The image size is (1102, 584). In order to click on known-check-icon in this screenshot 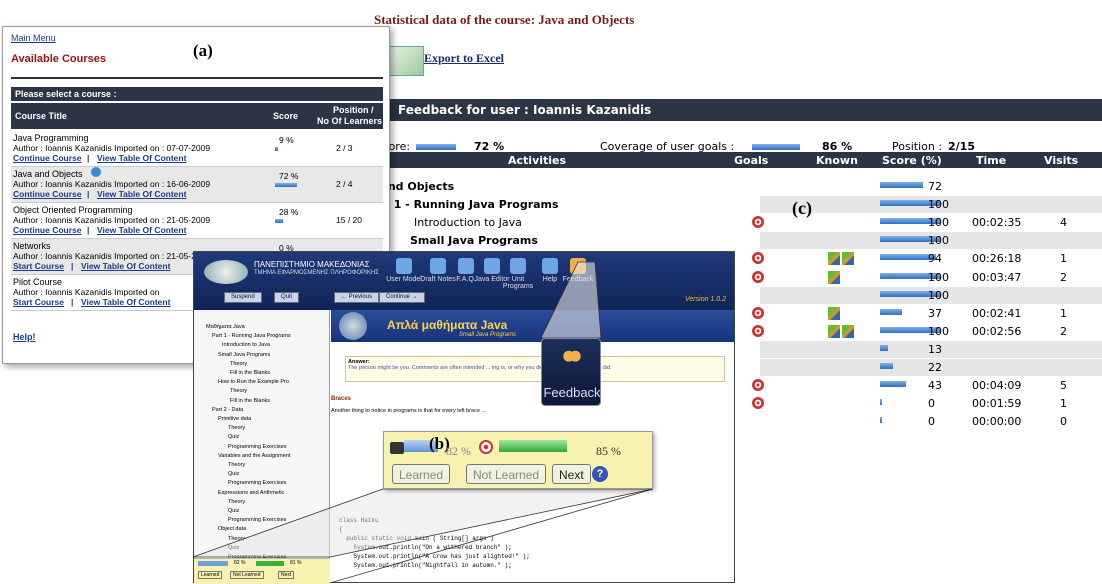, I will do `click(848, 331)`.